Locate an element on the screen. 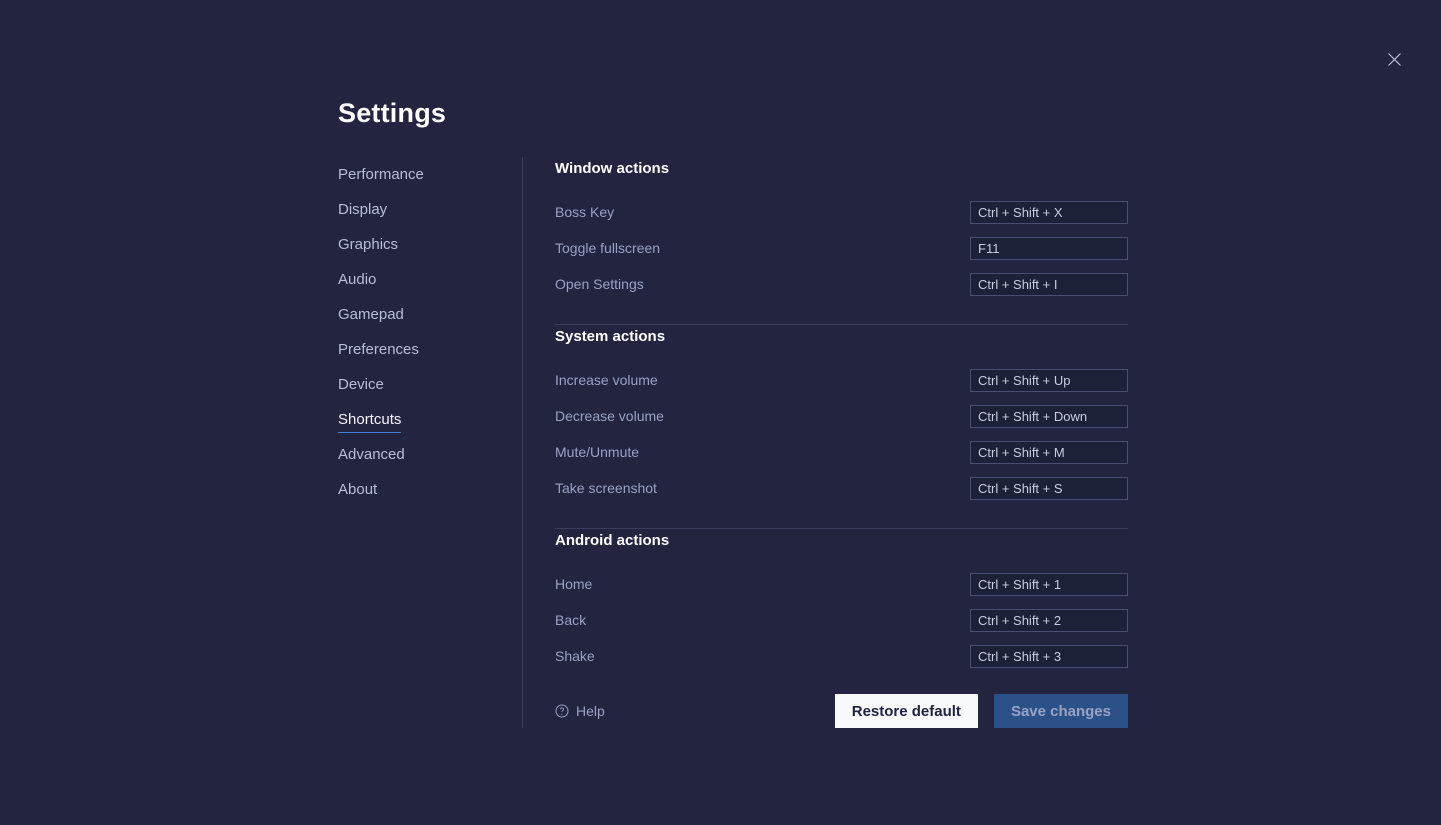 The height and width of the screenshot is (825, 1441). shortcut-label: Open Settings is located at coordinates (599, 284).